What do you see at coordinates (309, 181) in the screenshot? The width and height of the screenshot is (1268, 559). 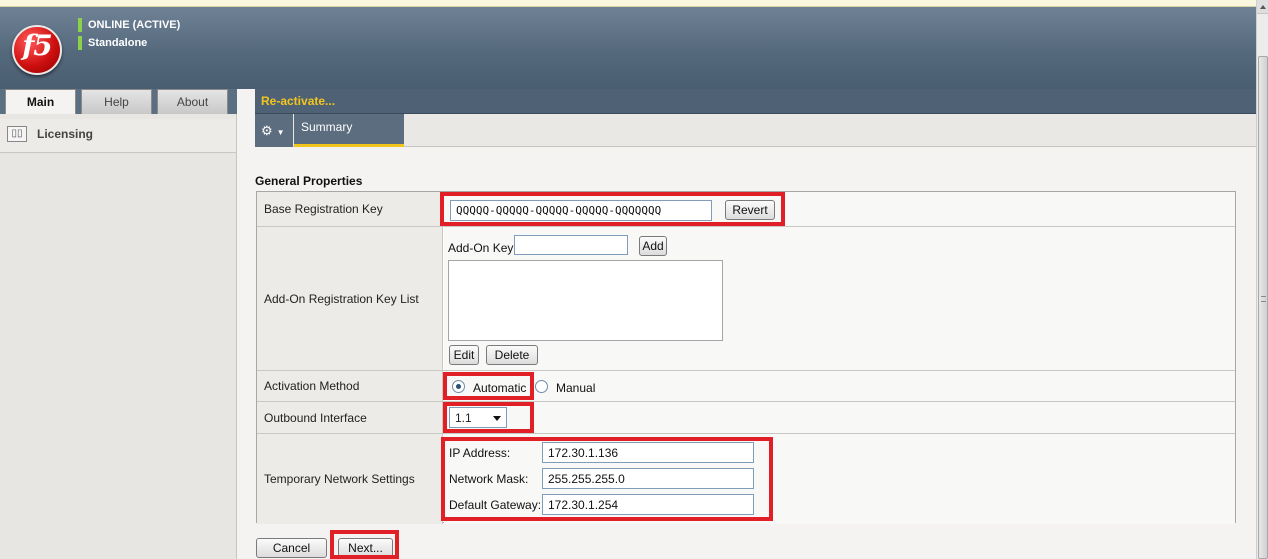 I see `section-title: General Properties` at bounding box center [309, 181].